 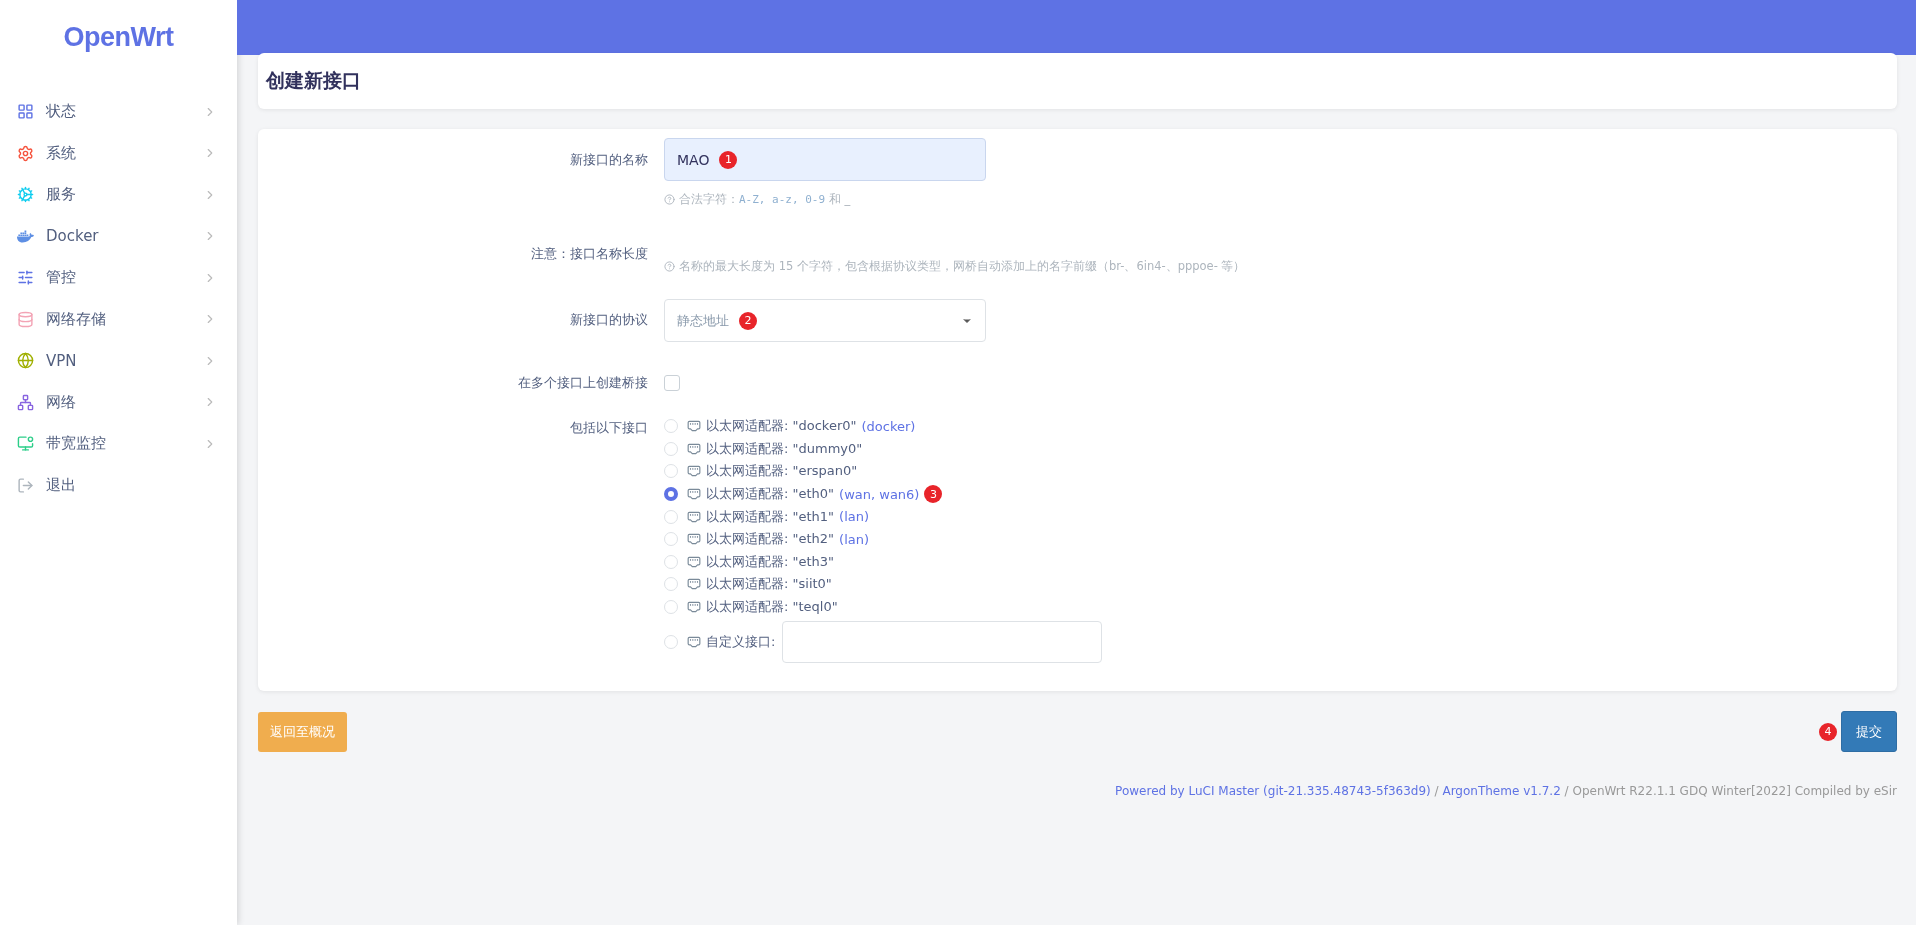 What do you see at coordinates (118, 444) in the screenshot?
I see `sidebar-item: 带宽监控` at bounding box center [118, 444].